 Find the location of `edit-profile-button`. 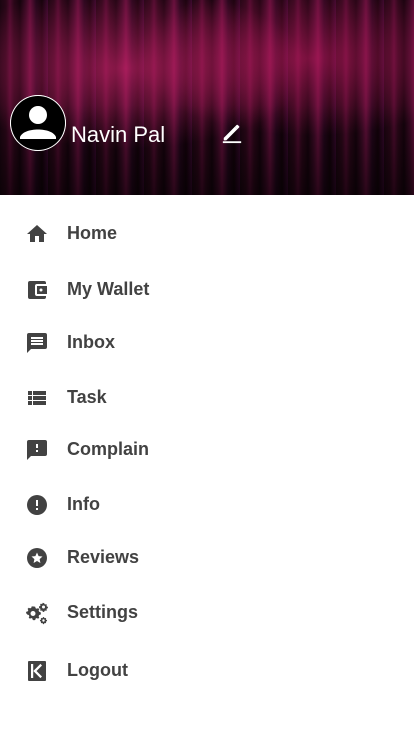

edit-profile-button is located at coordinates (232, 133).